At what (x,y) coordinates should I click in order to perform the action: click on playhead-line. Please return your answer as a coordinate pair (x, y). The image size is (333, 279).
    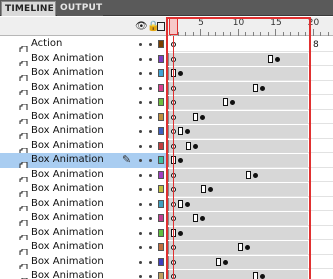
    Looking at the image, I should click on (173, 157).